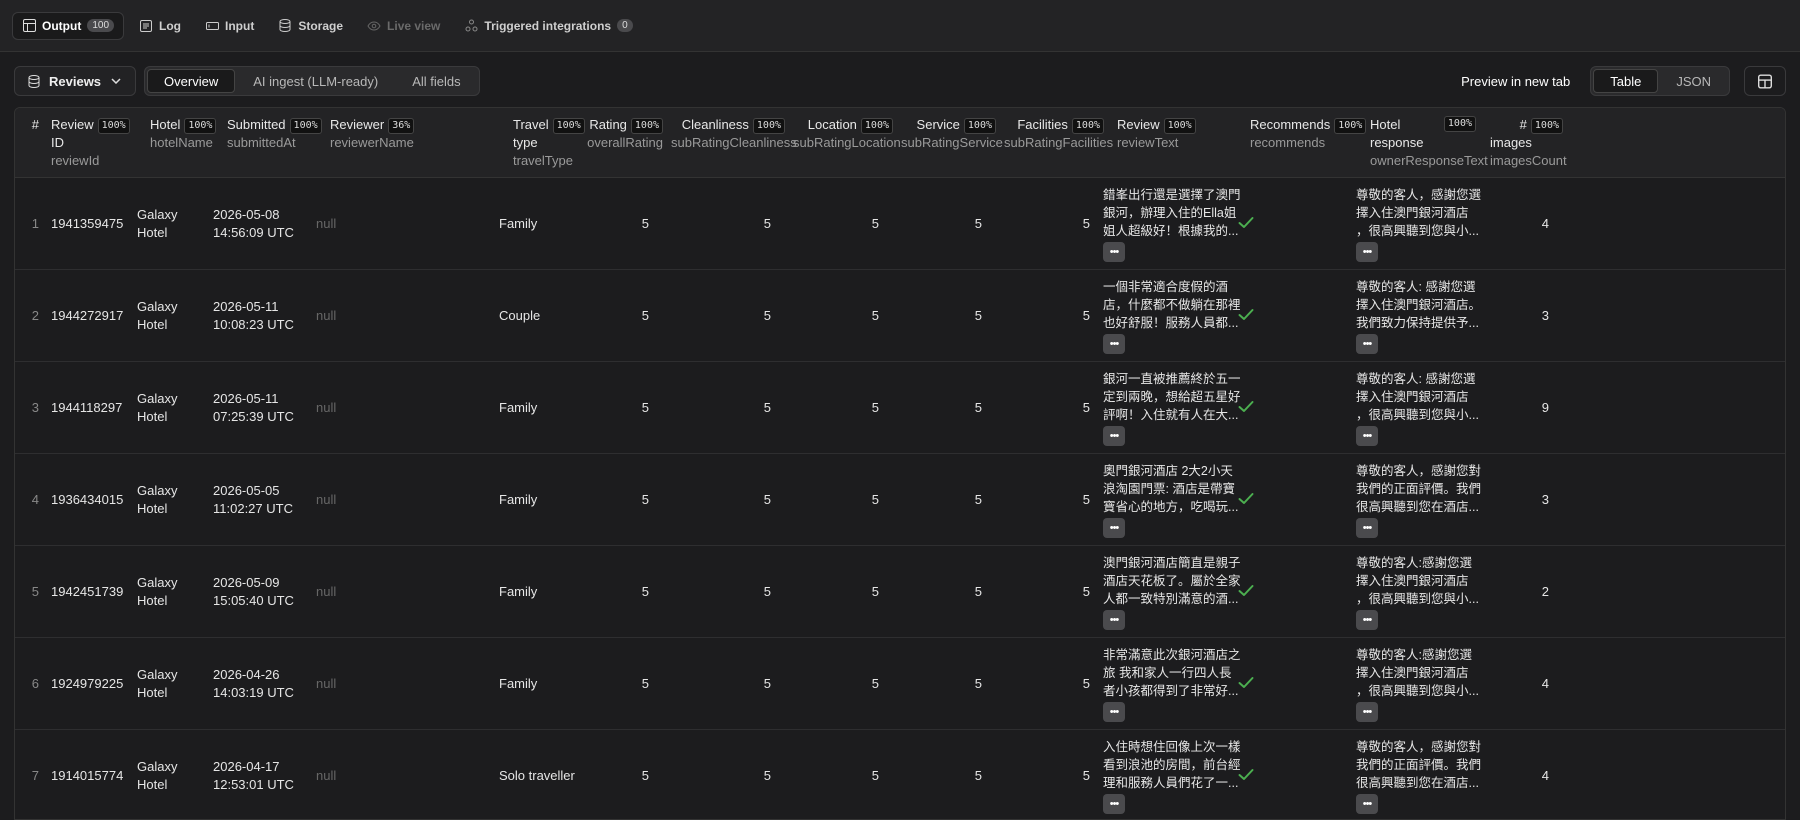 Image resolution: width=1800 pixels, height=820 pixels. What do you see at coordinates (952, 134) in the screenshot?
I see `column-header-service: Service 100% subRatingService` at bounding box center [952, 134].